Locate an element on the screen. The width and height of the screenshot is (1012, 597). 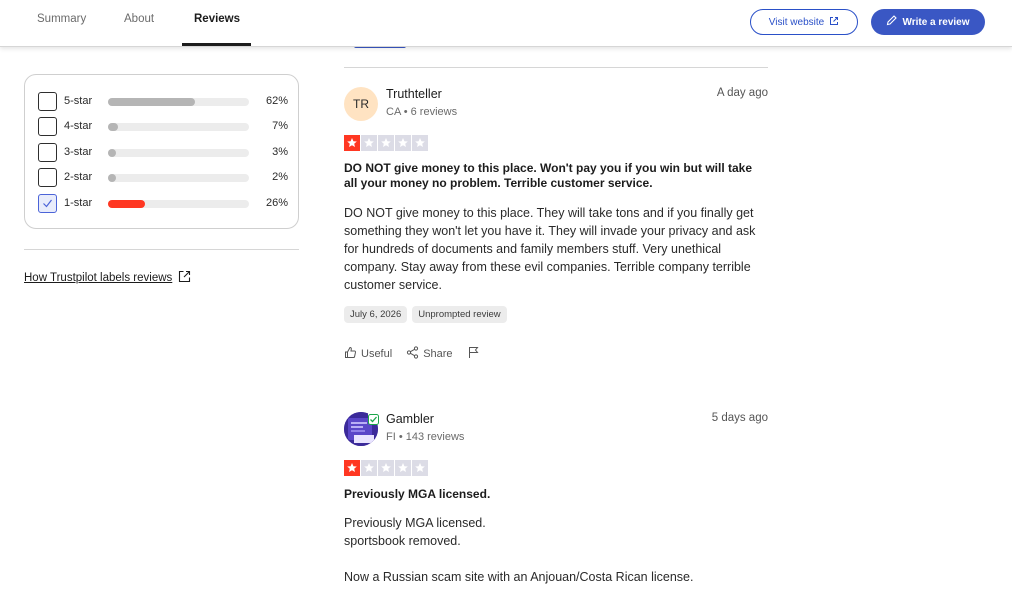
share-button: Share is located at coordinates (429, 354).